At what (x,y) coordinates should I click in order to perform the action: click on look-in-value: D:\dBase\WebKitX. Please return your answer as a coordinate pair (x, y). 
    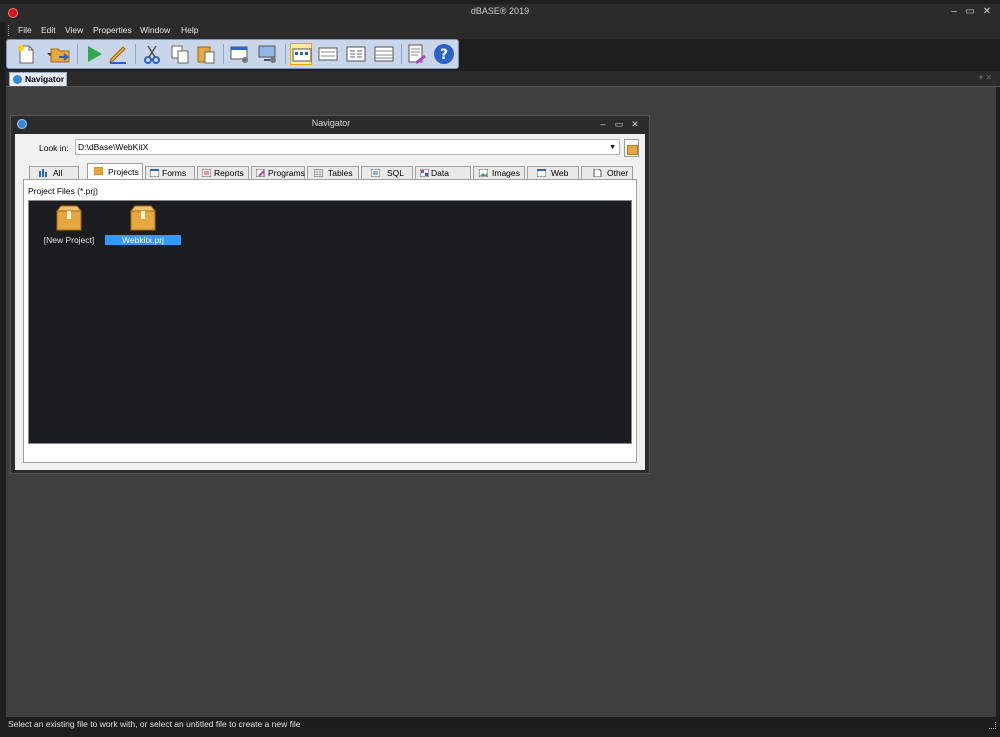
    Looking at the image, I should click on (113, 147).